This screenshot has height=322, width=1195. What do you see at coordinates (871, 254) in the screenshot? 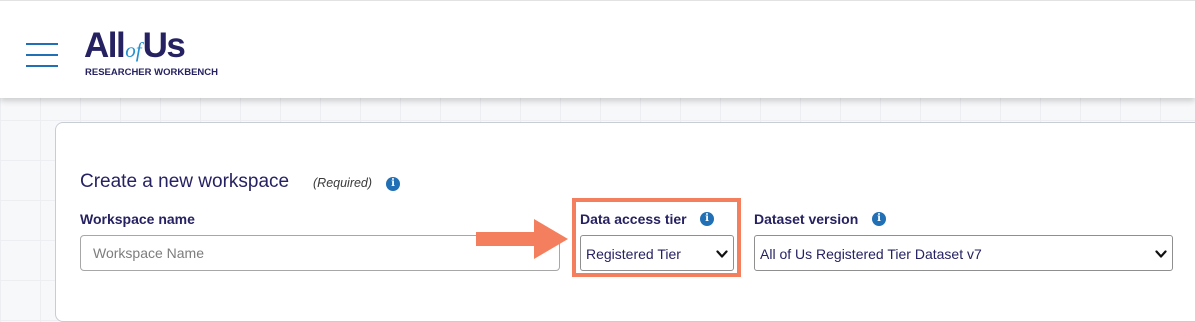
I see `dataset-version-value: All of Us Registered Tier Dataset v7` at bounding box center [871, 254].